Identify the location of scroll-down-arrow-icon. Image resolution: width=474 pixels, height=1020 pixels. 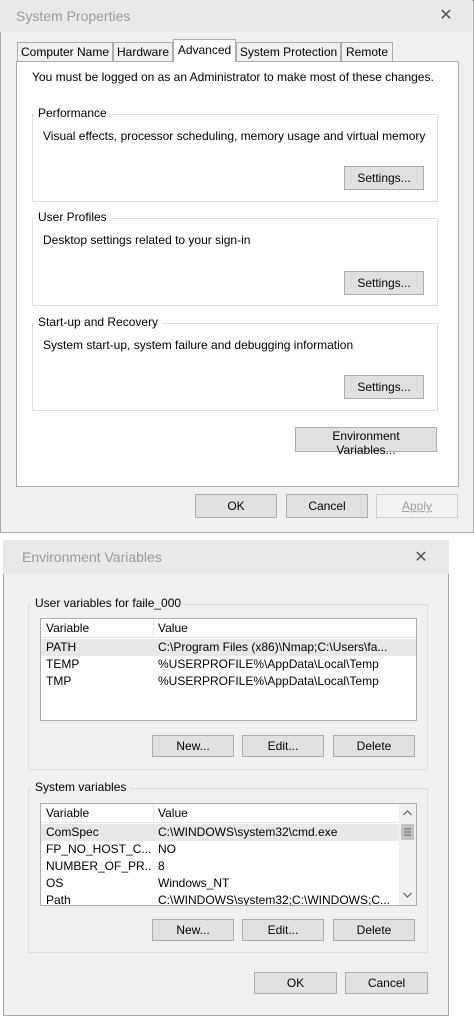
(407, 895).